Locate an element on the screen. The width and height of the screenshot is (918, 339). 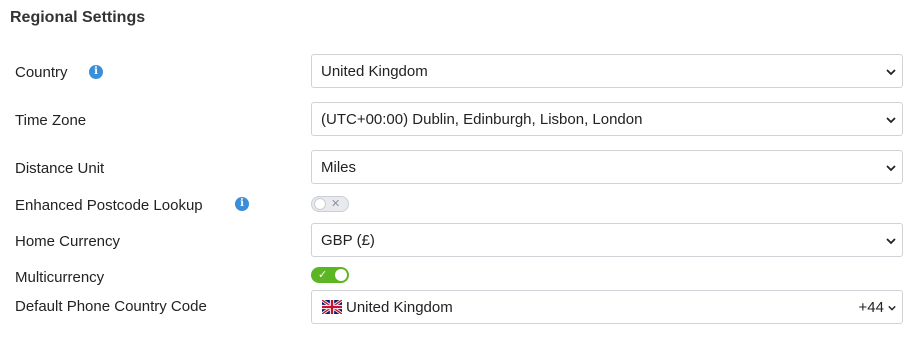
phone-code-label: Default Phone Country Code is located at coordinates (111, 306).